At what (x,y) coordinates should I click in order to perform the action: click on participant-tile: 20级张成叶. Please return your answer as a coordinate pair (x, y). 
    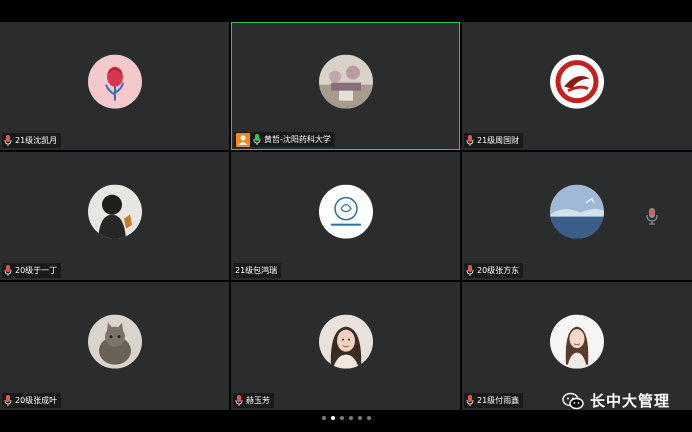
    Looking at the image, I should click on (114, 346).